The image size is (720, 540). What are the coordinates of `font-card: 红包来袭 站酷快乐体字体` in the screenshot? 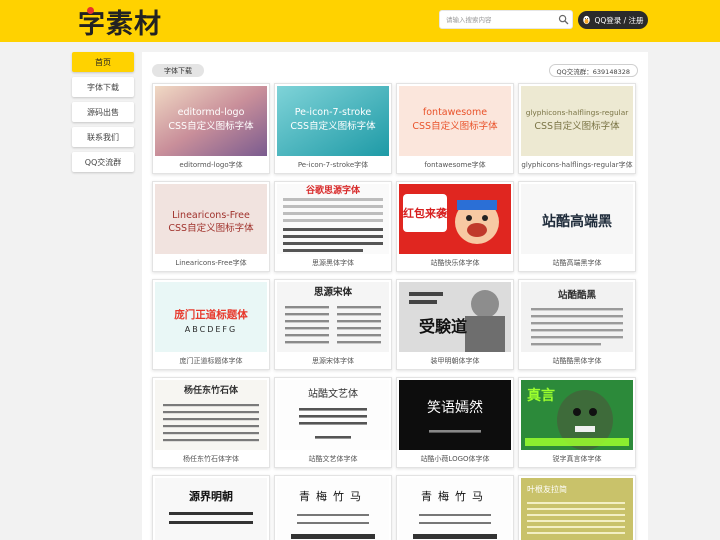 It's located at (455, 226).